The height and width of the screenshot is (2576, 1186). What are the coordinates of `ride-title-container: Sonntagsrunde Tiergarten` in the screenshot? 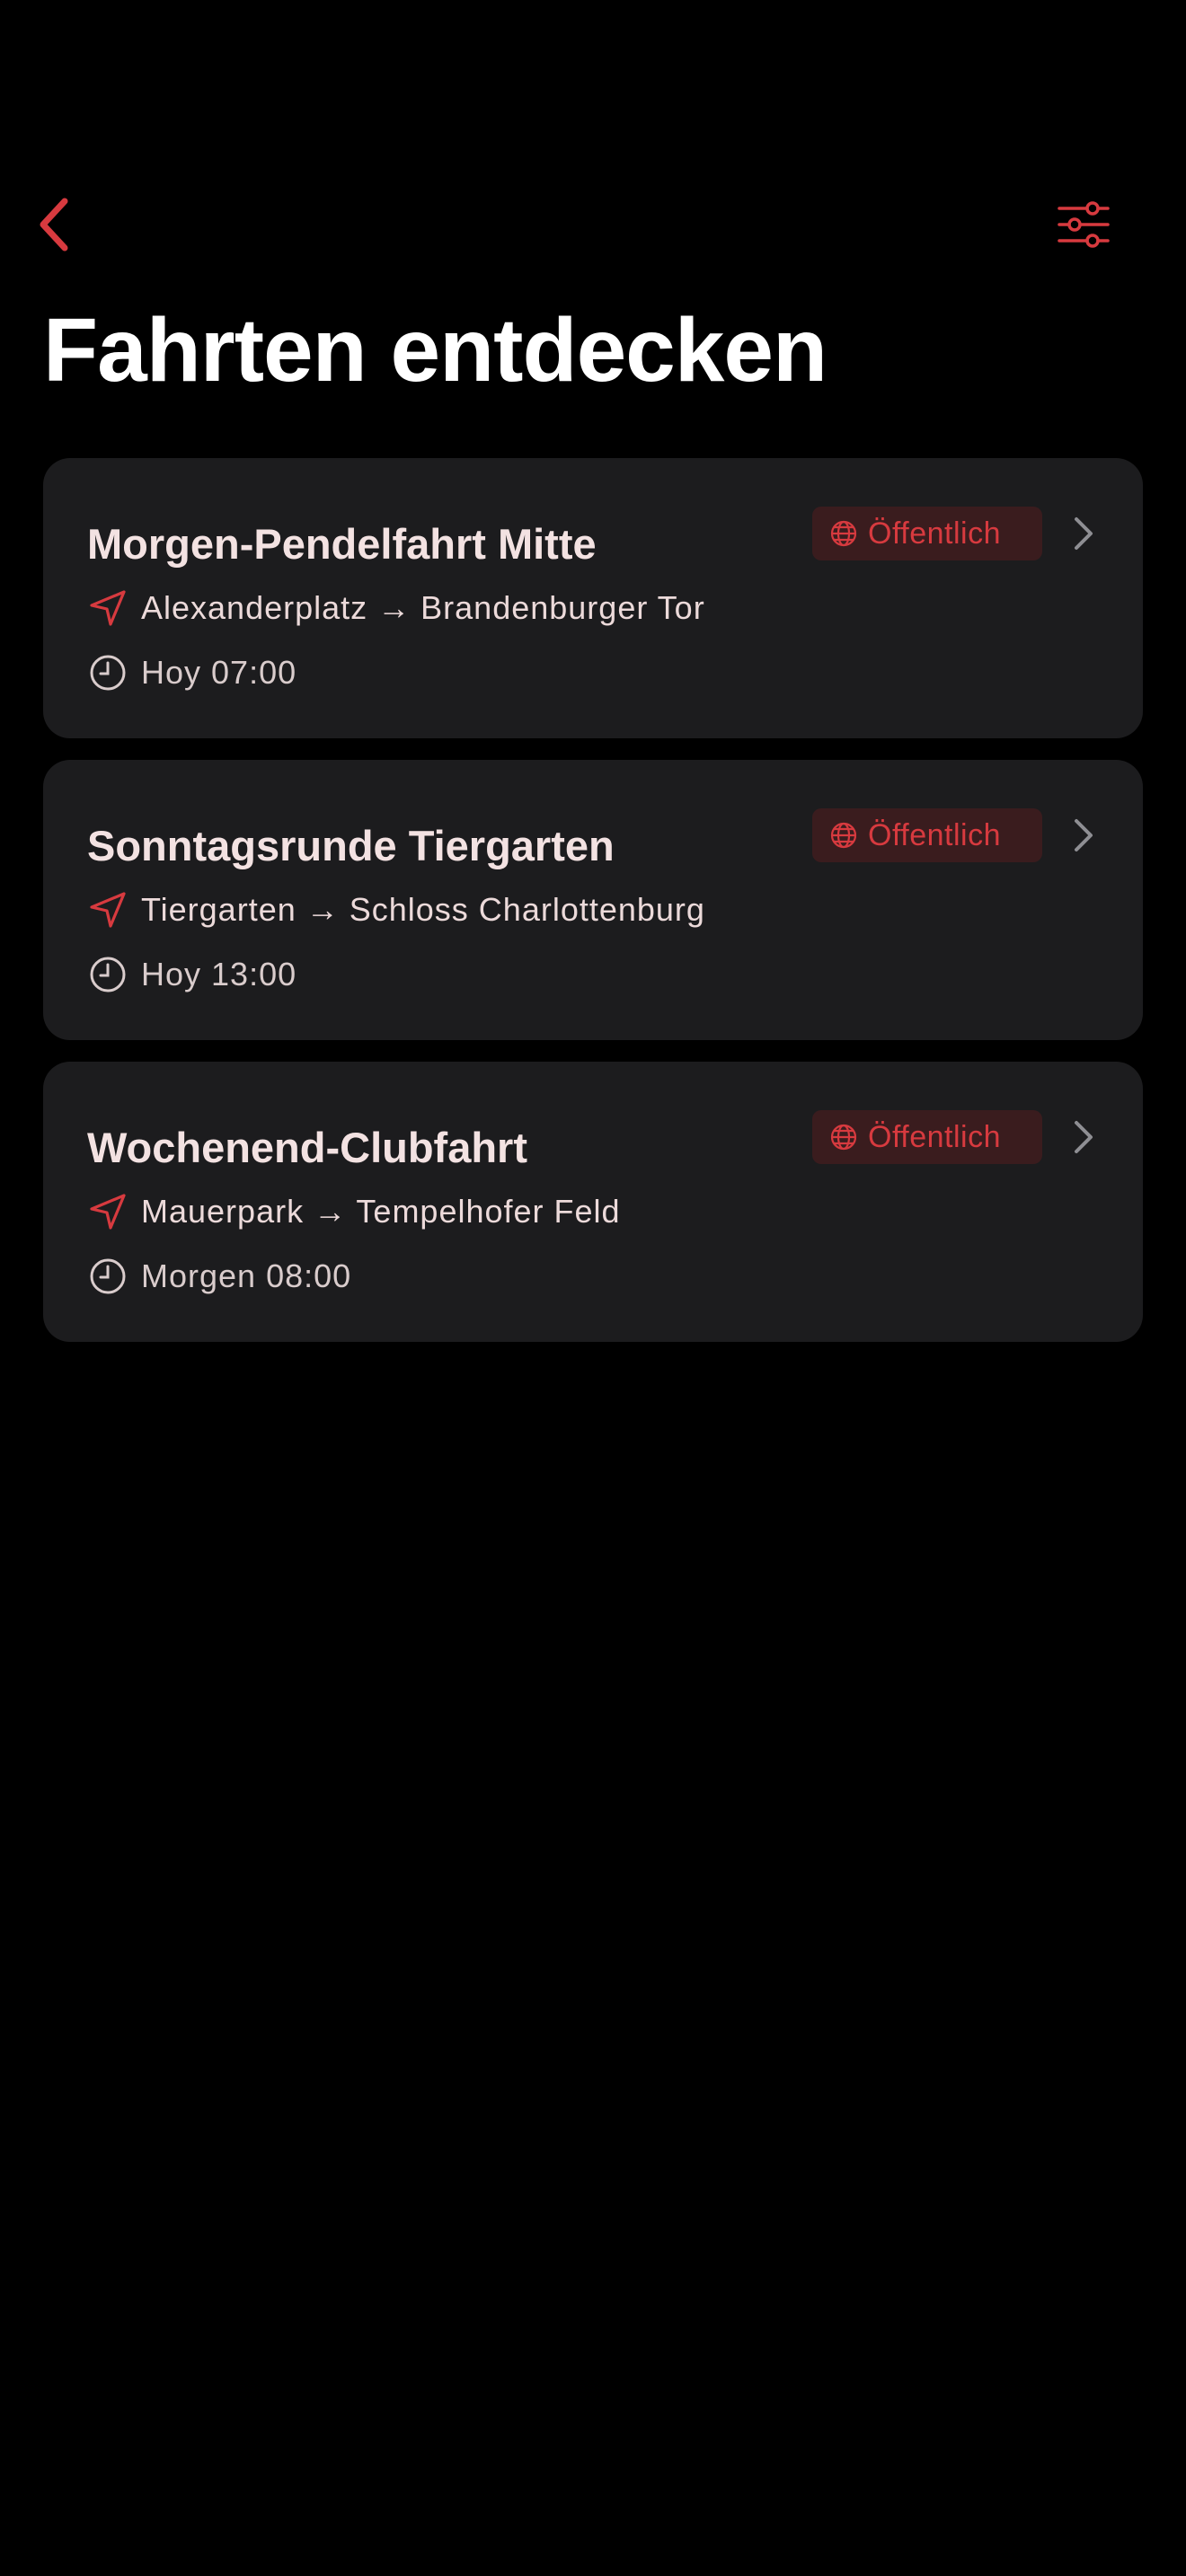 It's located at (351, 845).